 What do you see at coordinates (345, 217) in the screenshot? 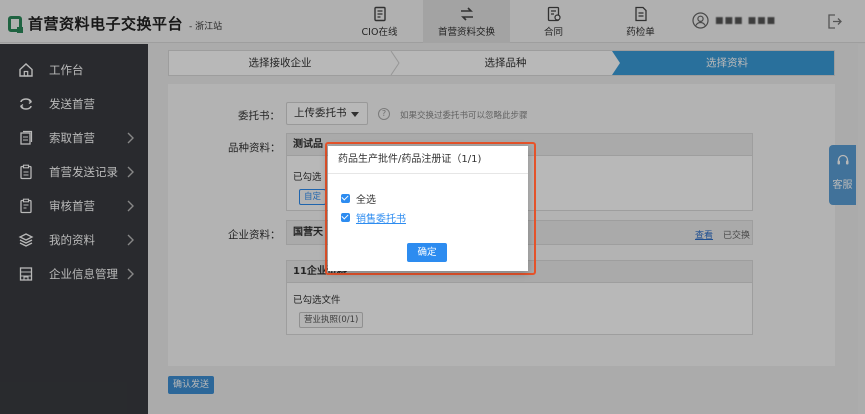
I see `doc-item-checkbox` at bounding box center [345, 217].